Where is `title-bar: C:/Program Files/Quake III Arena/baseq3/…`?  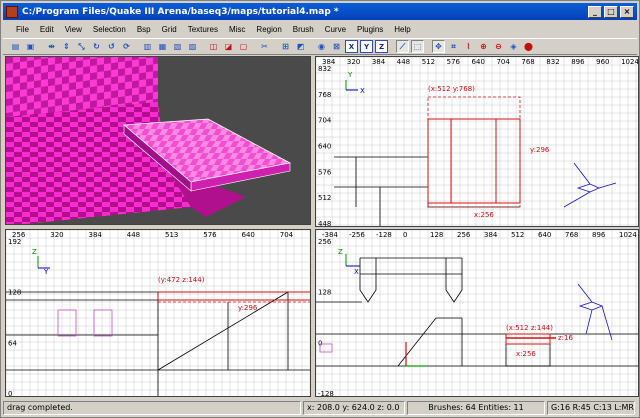
title-bar: C:/Program Files/Quake III Arena/baseq3/… is located at coordinates (320, 11).